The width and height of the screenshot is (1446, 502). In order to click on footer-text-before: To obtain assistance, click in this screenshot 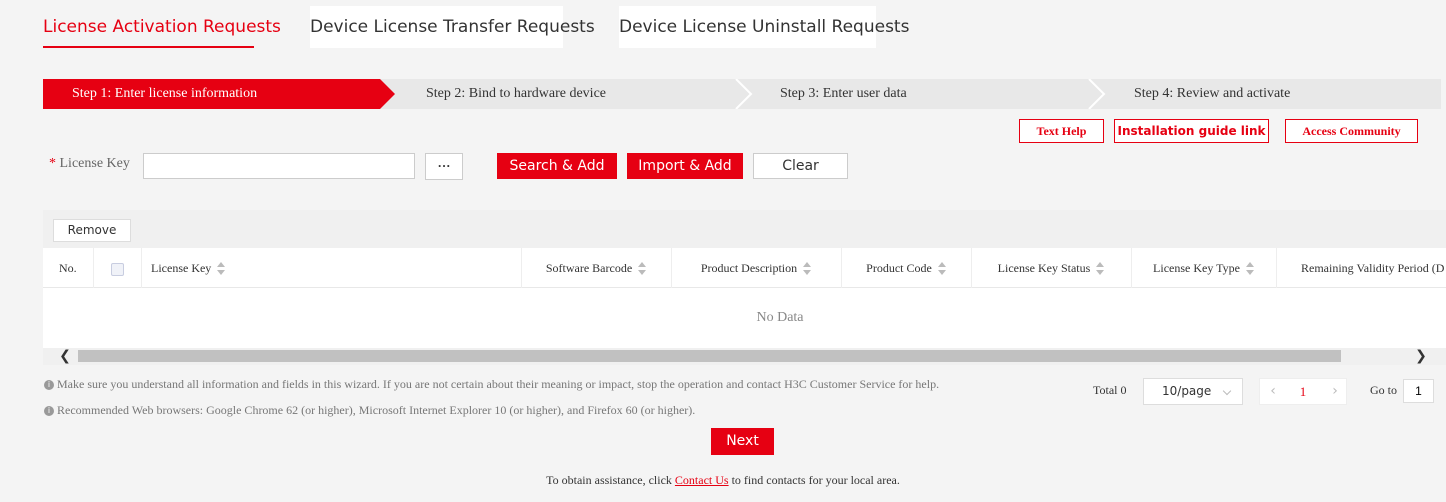, I will do `click(610, 480)`.